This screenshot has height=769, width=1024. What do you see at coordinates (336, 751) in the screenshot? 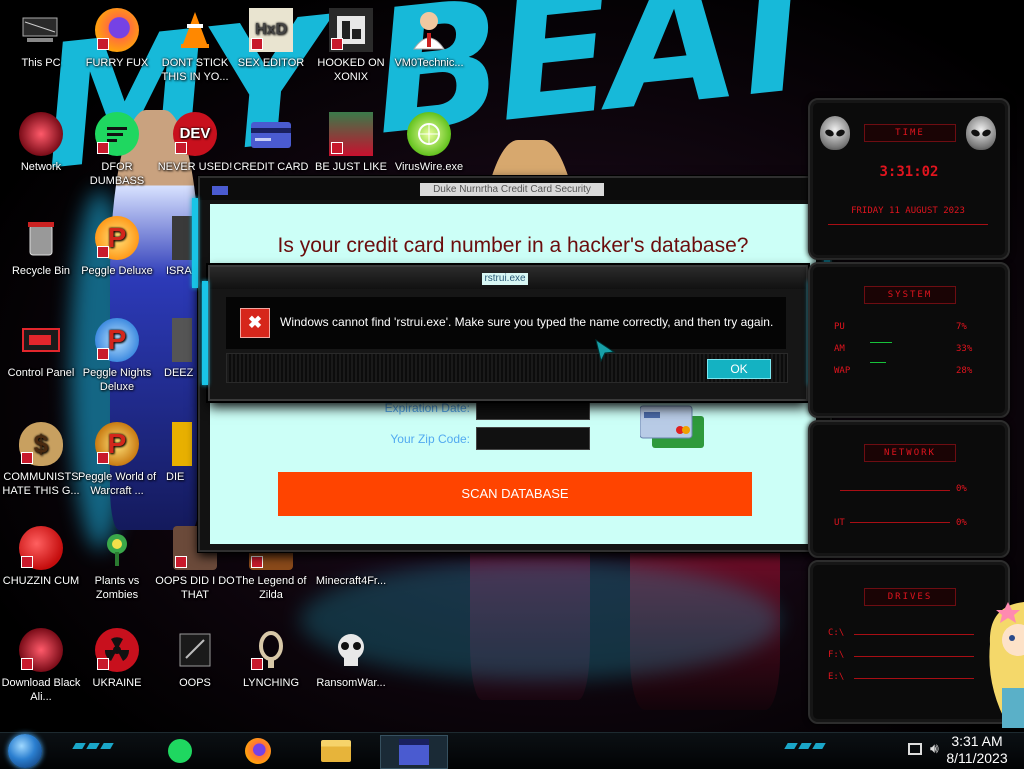
I see `taskbar-app-file-explorer` at bounding box center [336, 751].